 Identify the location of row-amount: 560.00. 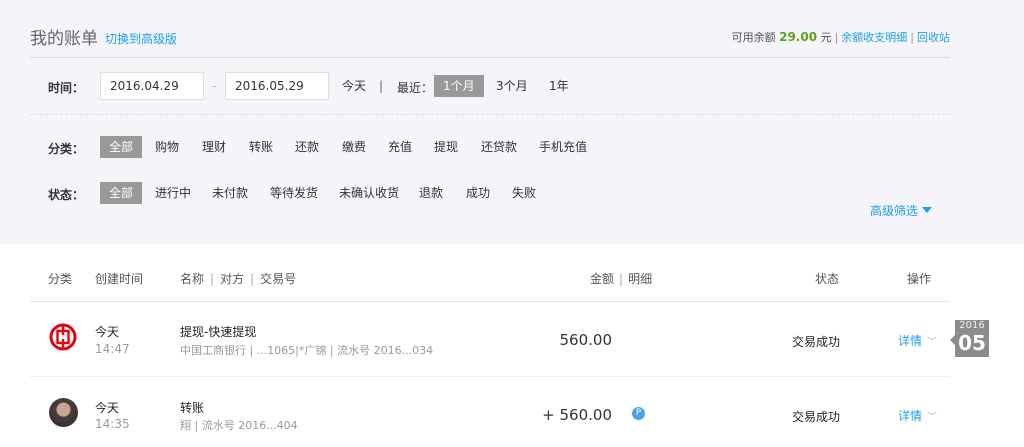
(586, 340).